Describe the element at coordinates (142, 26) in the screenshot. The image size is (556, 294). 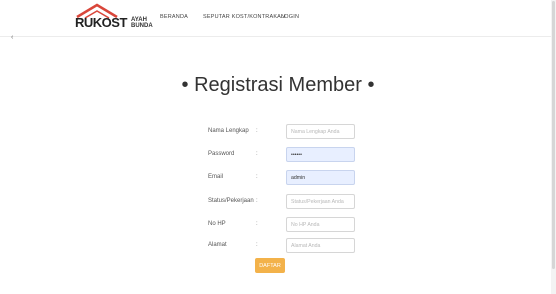
I see `logo-subtext-line2: BUNDA` at that location.